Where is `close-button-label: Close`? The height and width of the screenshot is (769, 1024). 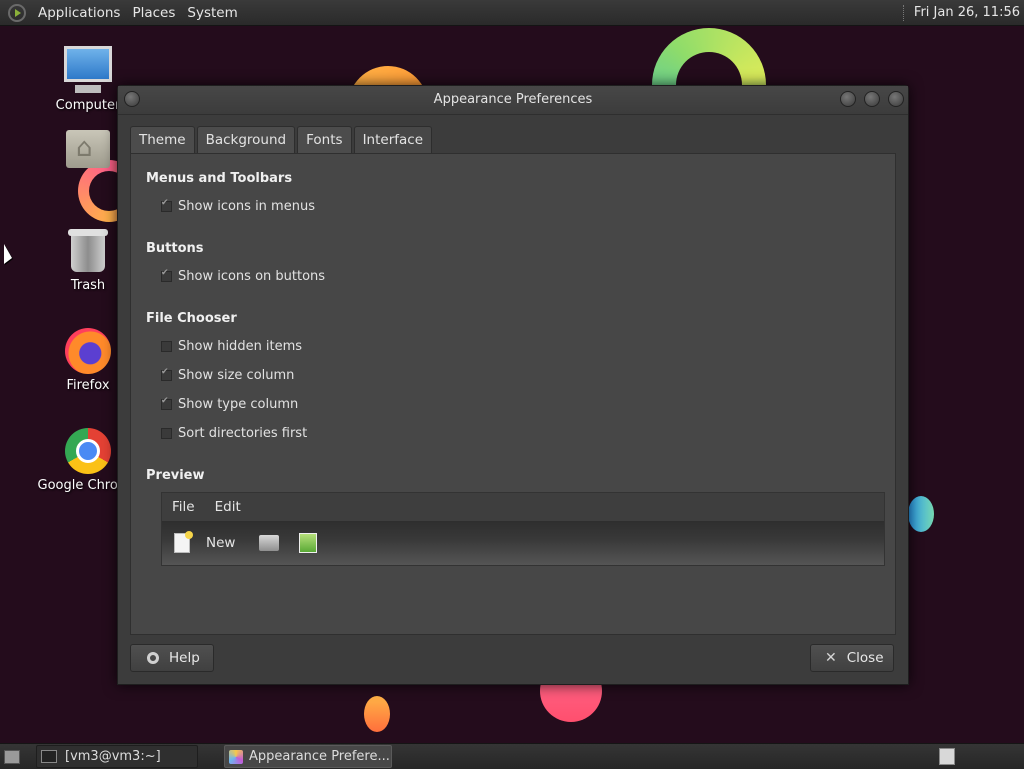
close-button-label: Close is located at coordinates (865, 658).